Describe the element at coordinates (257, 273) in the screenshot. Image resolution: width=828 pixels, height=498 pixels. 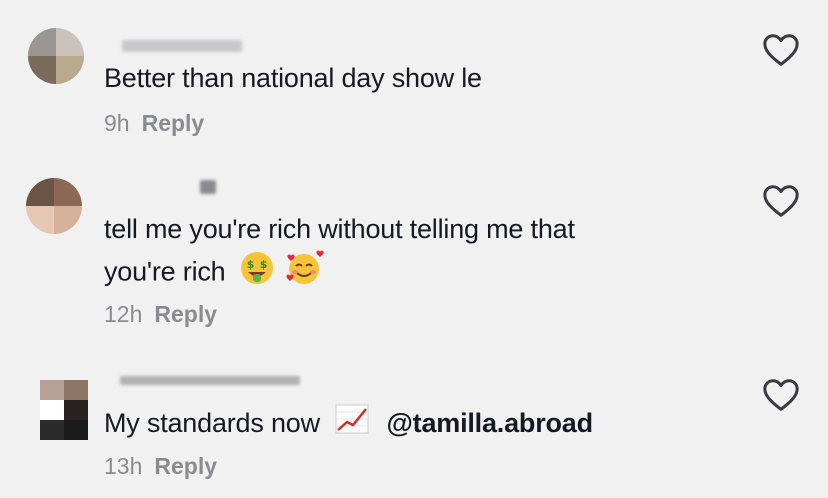
I see `money-mouth-face-icon: $ $` at that location.